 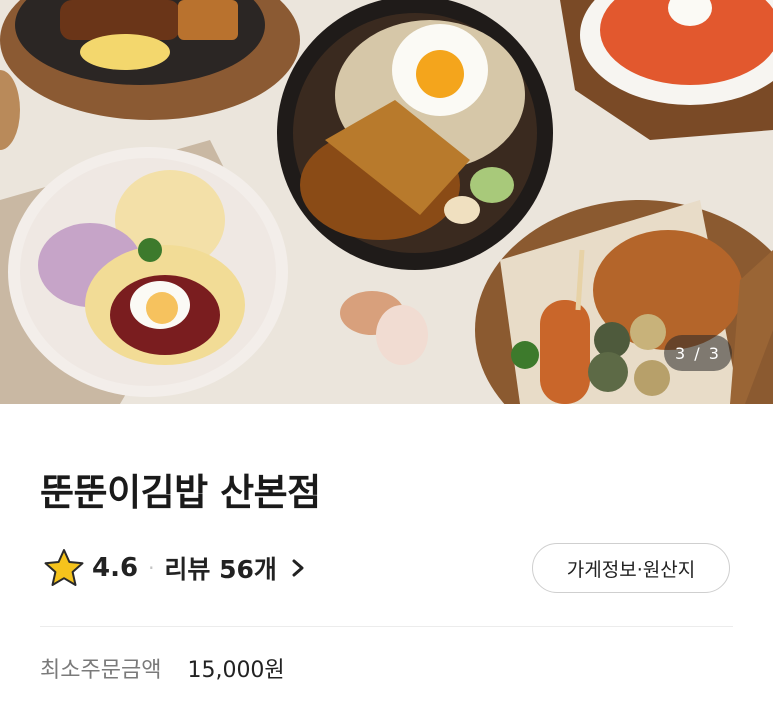 I want to click on rating-score: 4.6, so click(x=115, y=568).